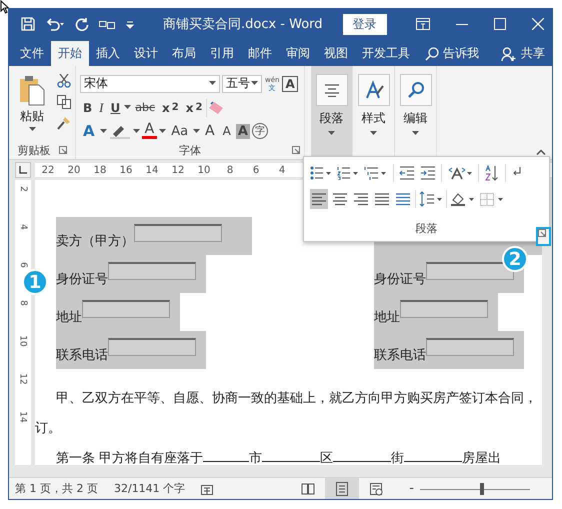  What do you see at coordinates (55, 24) in the screenshot?
I see `undo-icon` at bounding box center [55, 24].